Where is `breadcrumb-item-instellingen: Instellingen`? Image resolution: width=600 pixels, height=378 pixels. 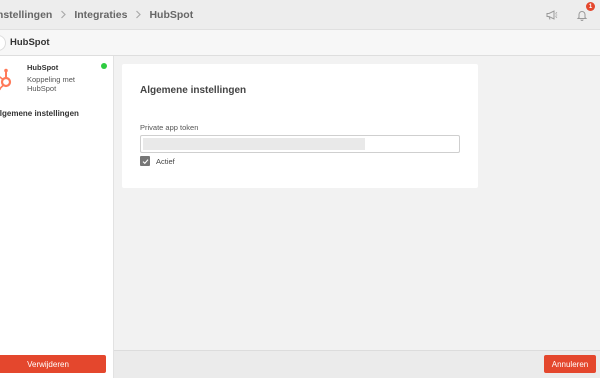
breadcrumb-item-instellingen: Instellingen is located at coordinates (26, 15).